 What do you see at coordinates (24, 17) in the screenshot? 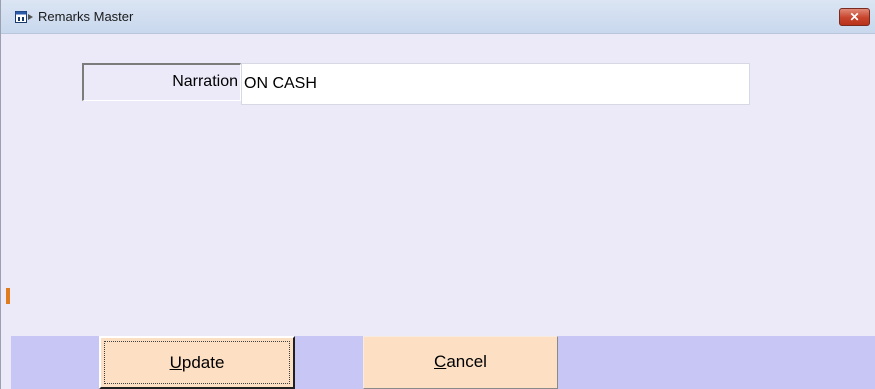
I see `app-window-icon` at bounding box center [24, 17].